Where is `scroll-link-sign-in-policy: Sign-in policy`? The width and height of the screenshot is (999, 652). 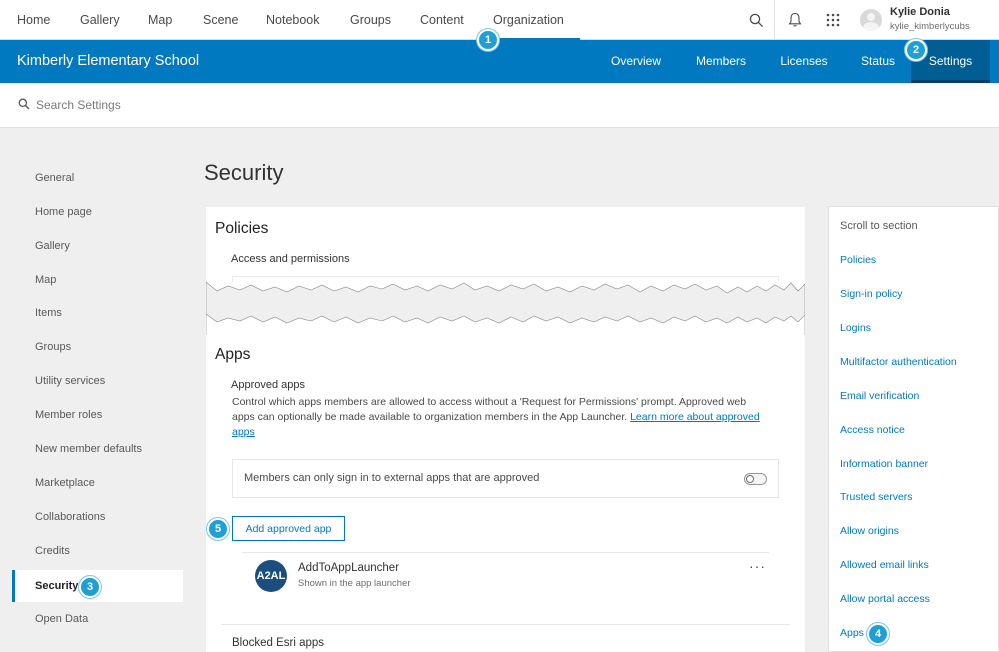
scroll-link-sign-in-policy: Sign-in policy is located at coordinates (871, 294).